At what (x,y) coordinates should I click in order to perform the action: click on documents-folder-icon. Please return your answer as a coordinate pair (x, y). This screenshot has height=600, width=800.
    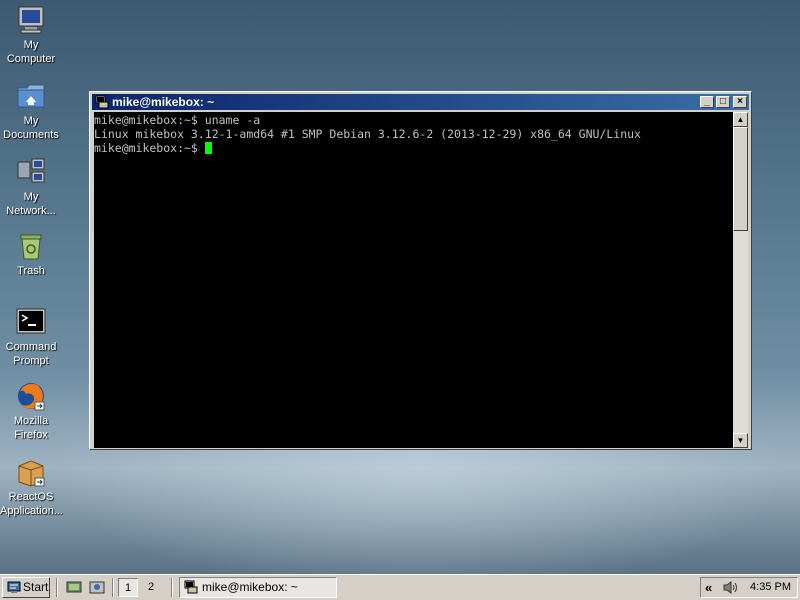
    Looking at the image, I should click on (31, 96).